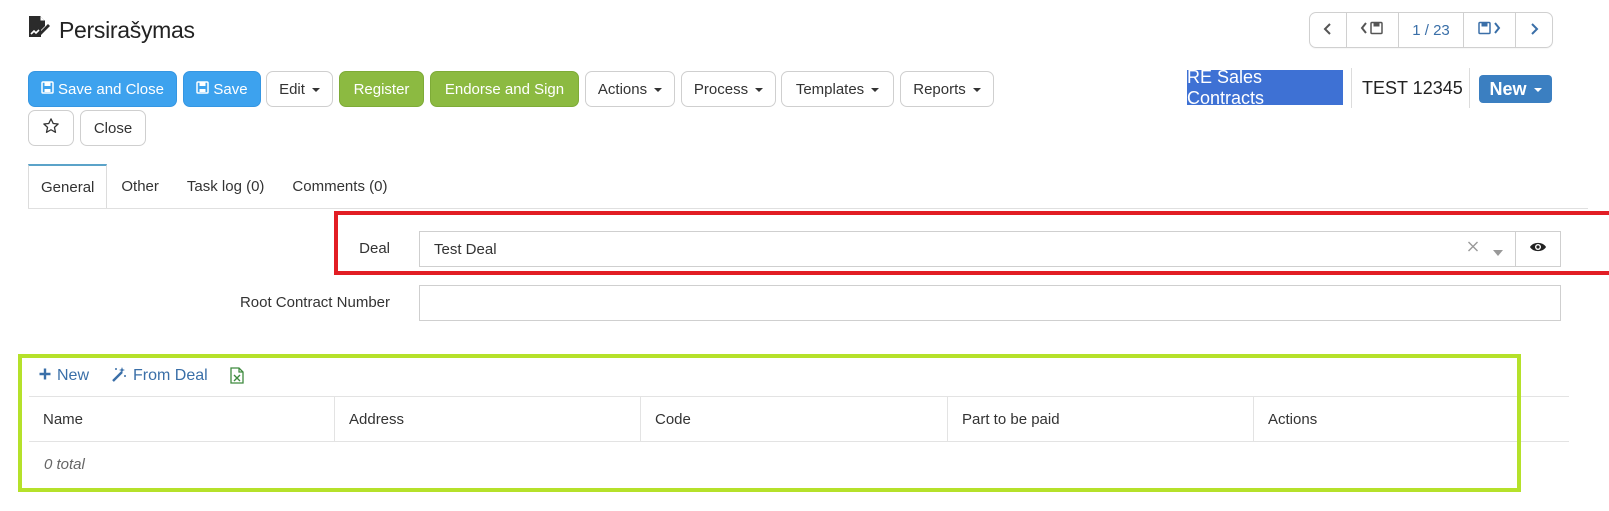 The height and width of the screenshot is (511, 1609). I want to click on chevron-right-icon, so click(1534, 30).